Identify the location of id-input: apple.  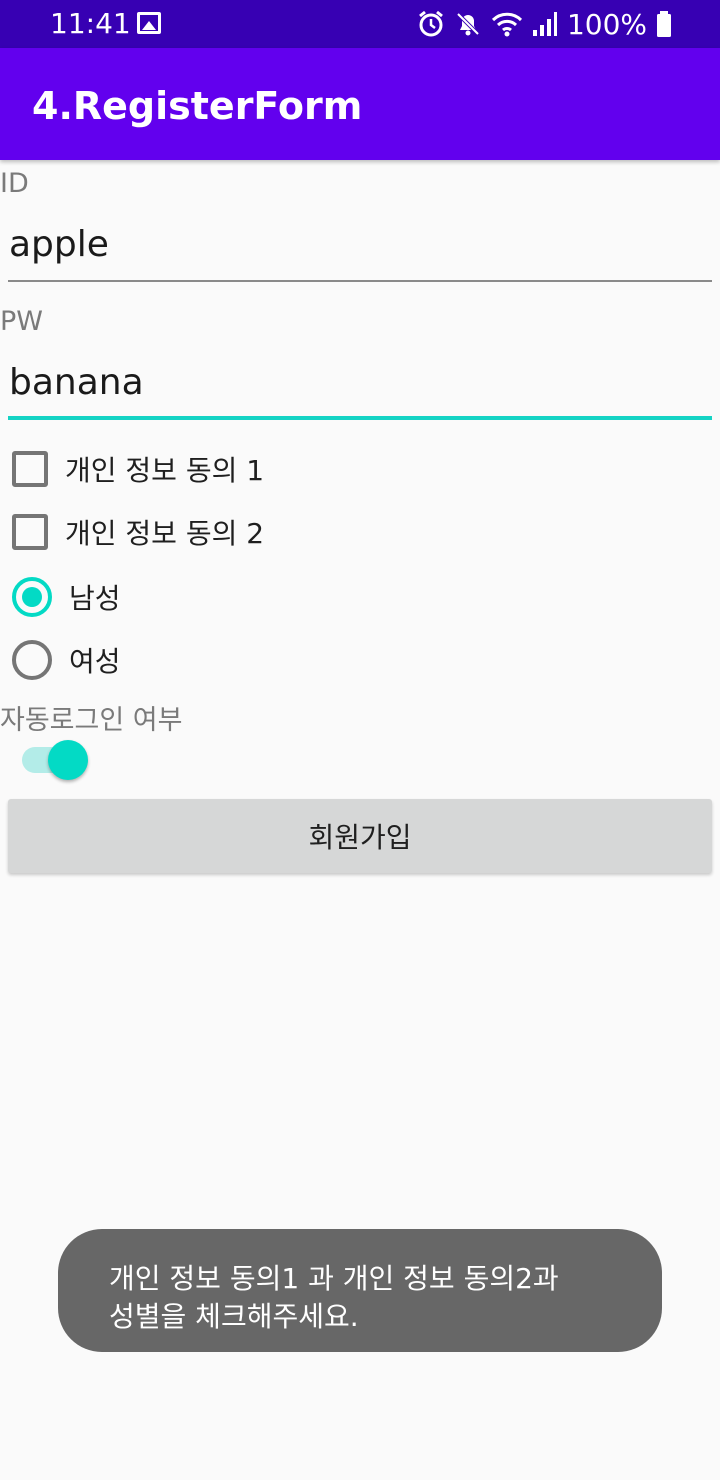
(360, 249).